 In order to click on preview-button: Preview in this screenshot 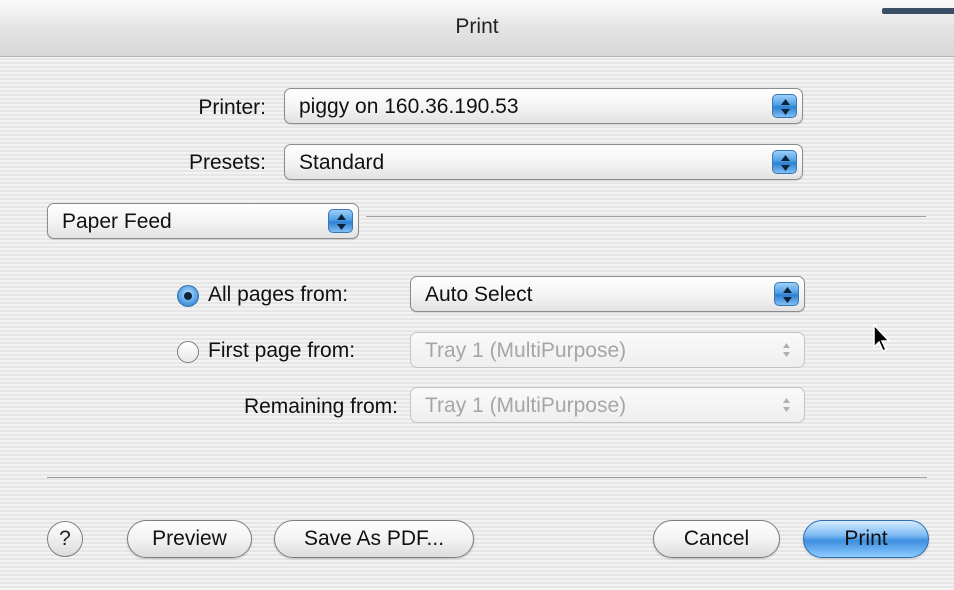, I will do `click(189, 539)`.